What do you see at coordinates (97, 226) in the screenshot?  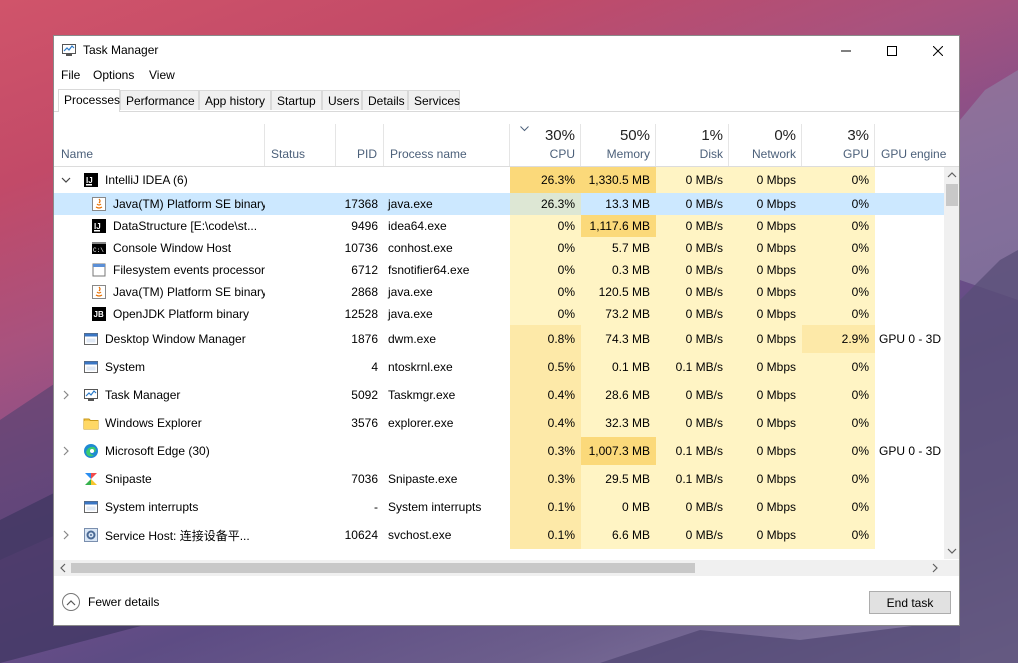 I see `svg-text: IJ` at bounding box center [97, 226].